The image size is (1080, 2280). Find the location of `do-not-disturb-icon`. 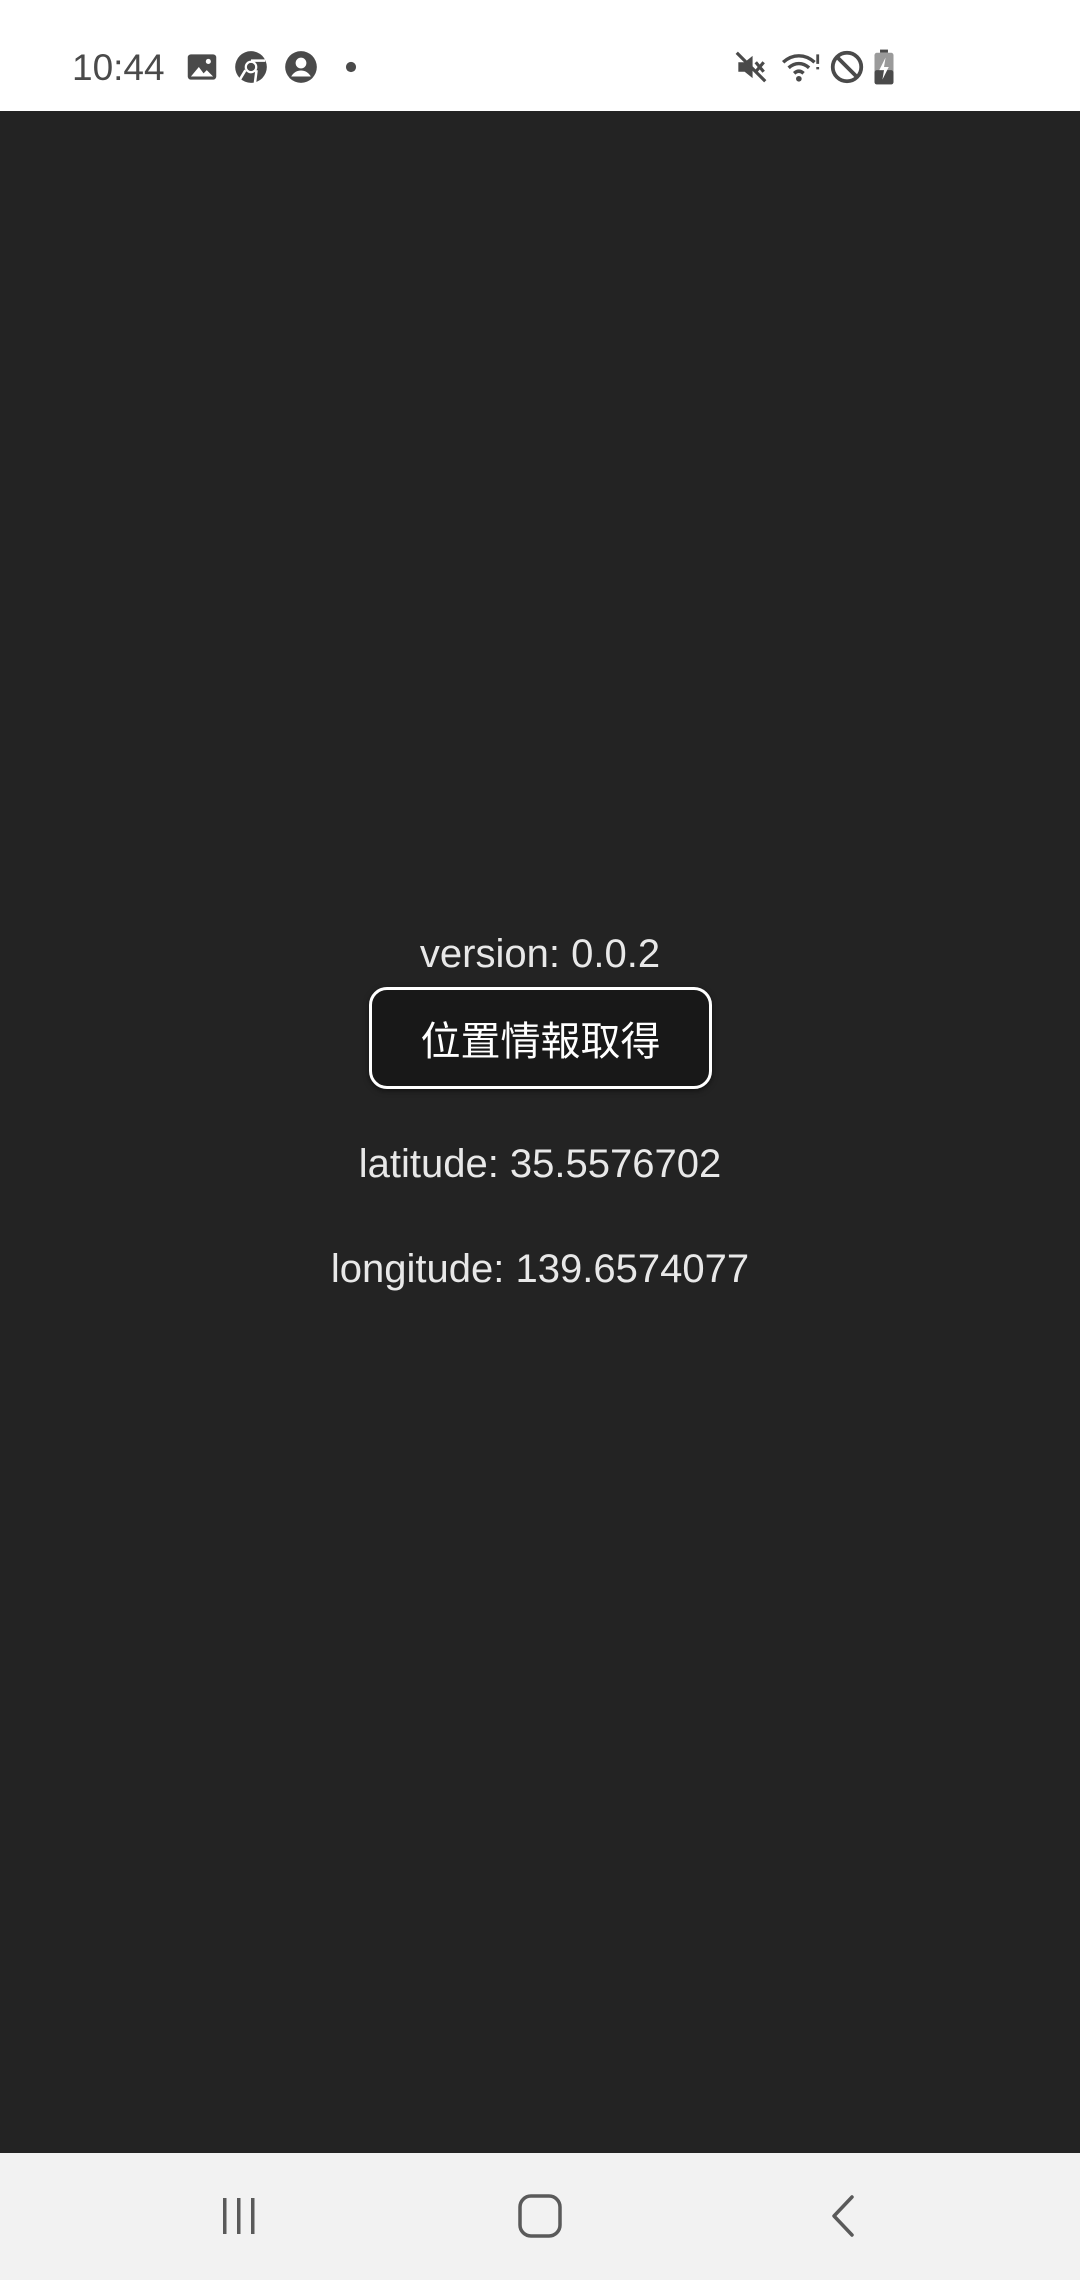

do-not-disturb-icon is located at coordinates (847, 67).